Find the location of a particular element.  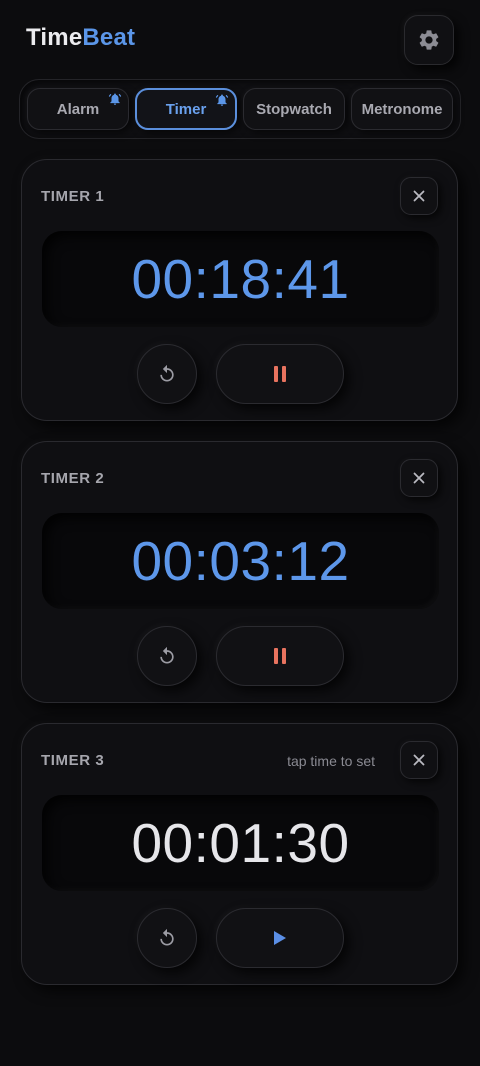

timer-title: TIMER 3 is located at coordinates (73, 760).